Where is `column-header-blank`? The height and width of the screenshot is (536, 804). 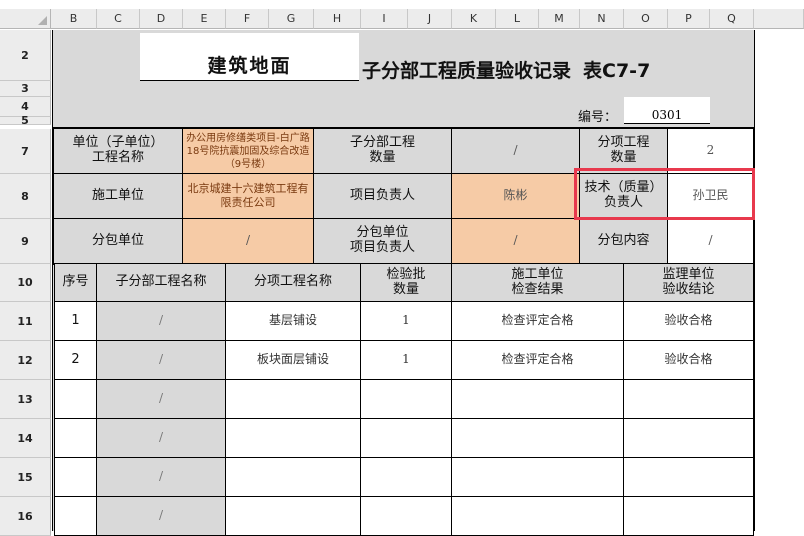 column-header-blank is located at coordinates (779, 19).